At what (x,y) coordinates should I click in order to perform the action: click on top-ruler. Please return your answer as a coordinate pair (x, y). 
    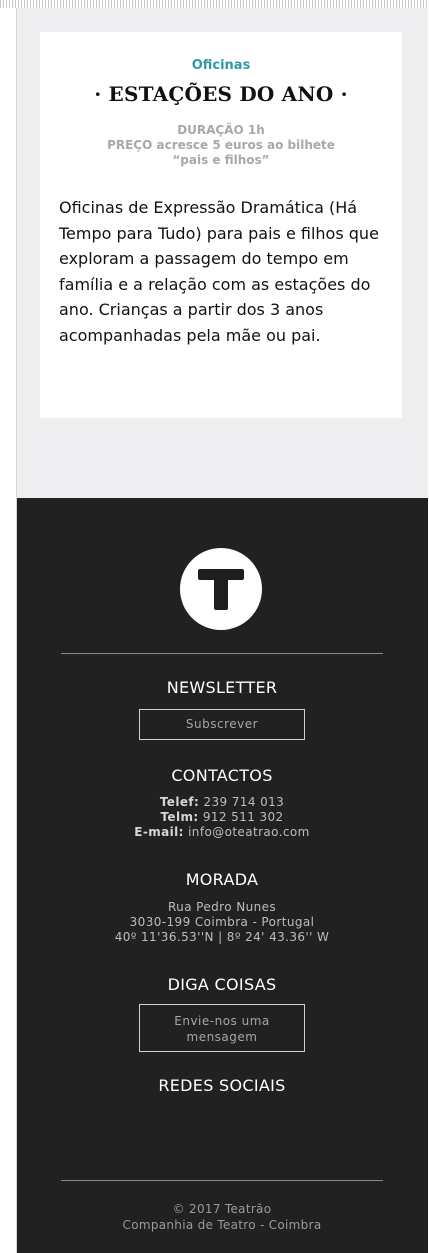
    Looking at the image, I should click on (214, 4).